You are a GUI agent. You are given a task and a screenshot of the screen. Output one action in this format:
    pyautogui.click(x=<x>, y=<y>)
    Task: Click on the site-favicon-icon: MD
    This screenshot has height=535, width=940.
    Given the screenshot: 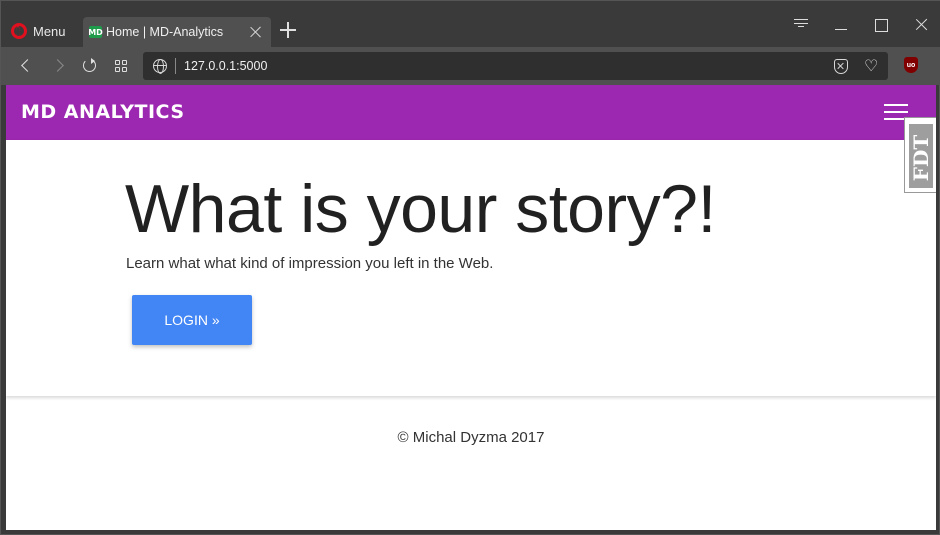 What is the action you would take?
    pyautogui.click(x=95, y=32)
    